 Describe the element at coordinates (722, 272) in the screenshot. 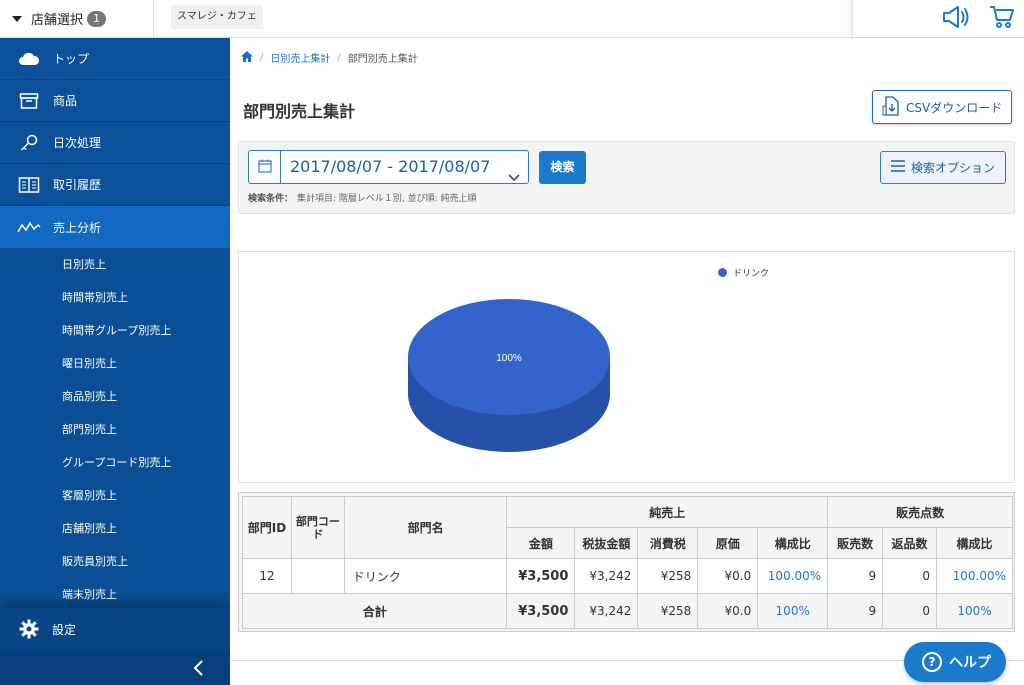

I see `legend-marker` at that location.